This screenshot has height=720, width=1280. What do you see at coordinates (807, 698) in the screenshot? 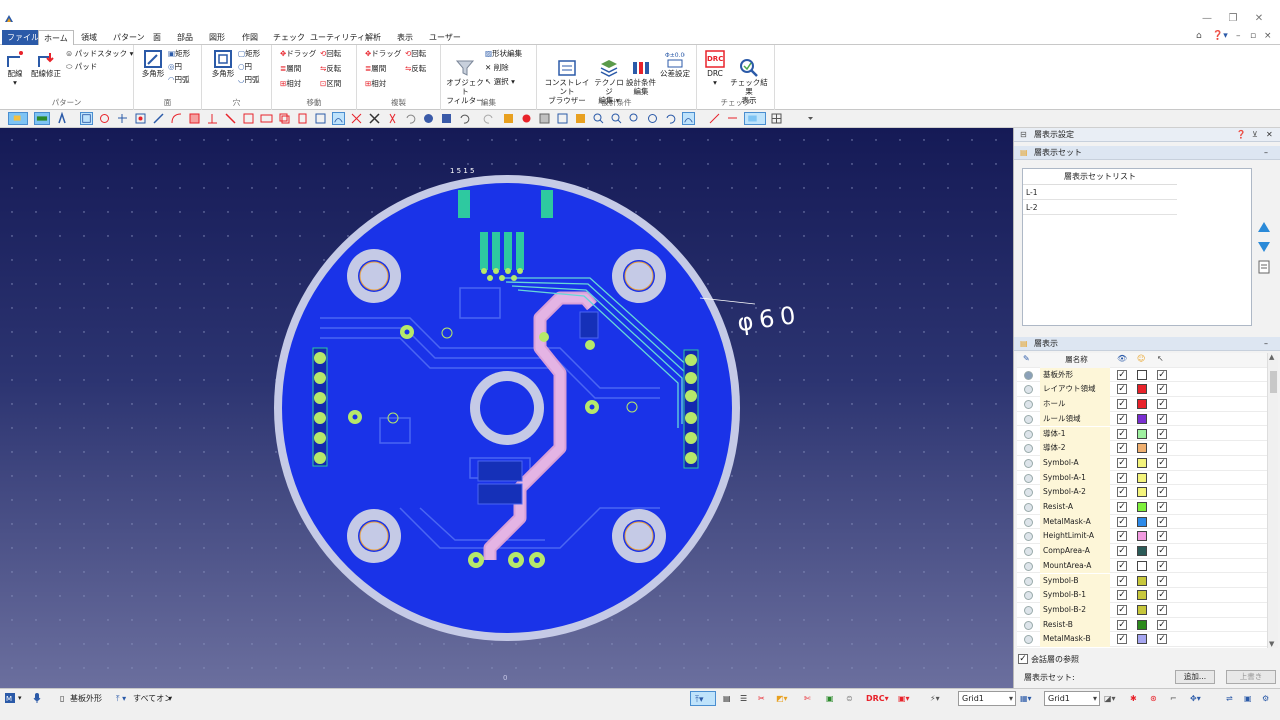
I see `scissors-icon: ✄` at bounding box center [807, 698].